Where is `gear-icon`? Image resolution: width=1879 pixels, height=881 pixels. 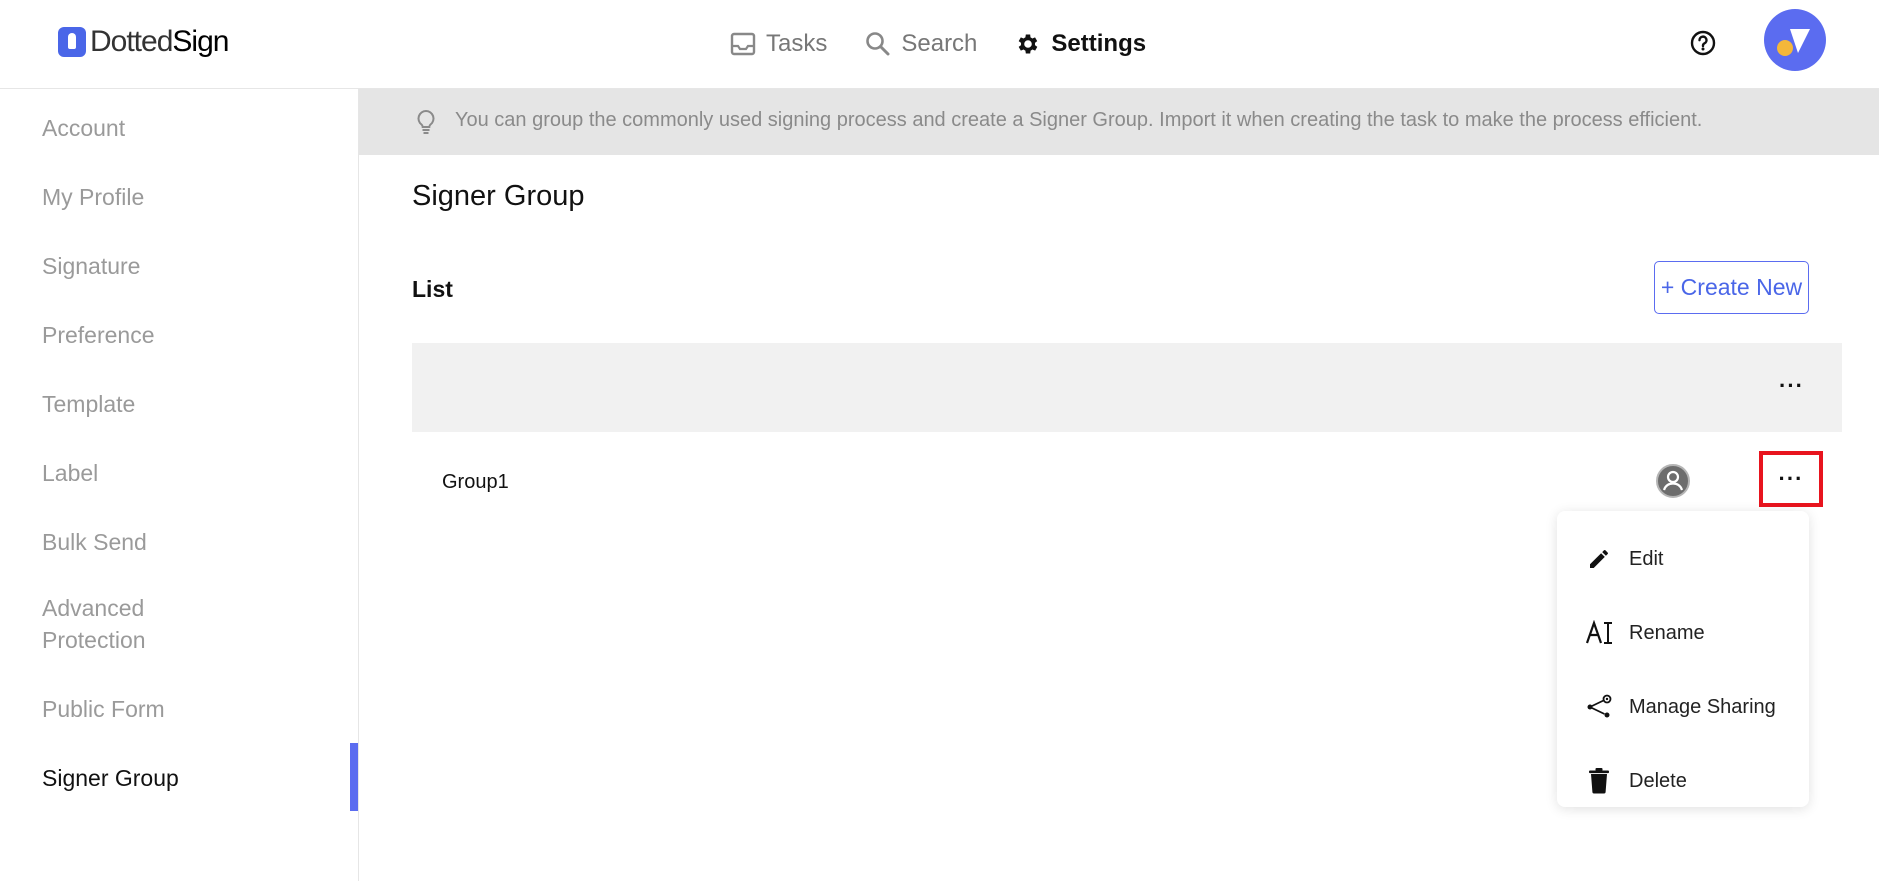
gear-icon is located at coordinates (1028, 44).